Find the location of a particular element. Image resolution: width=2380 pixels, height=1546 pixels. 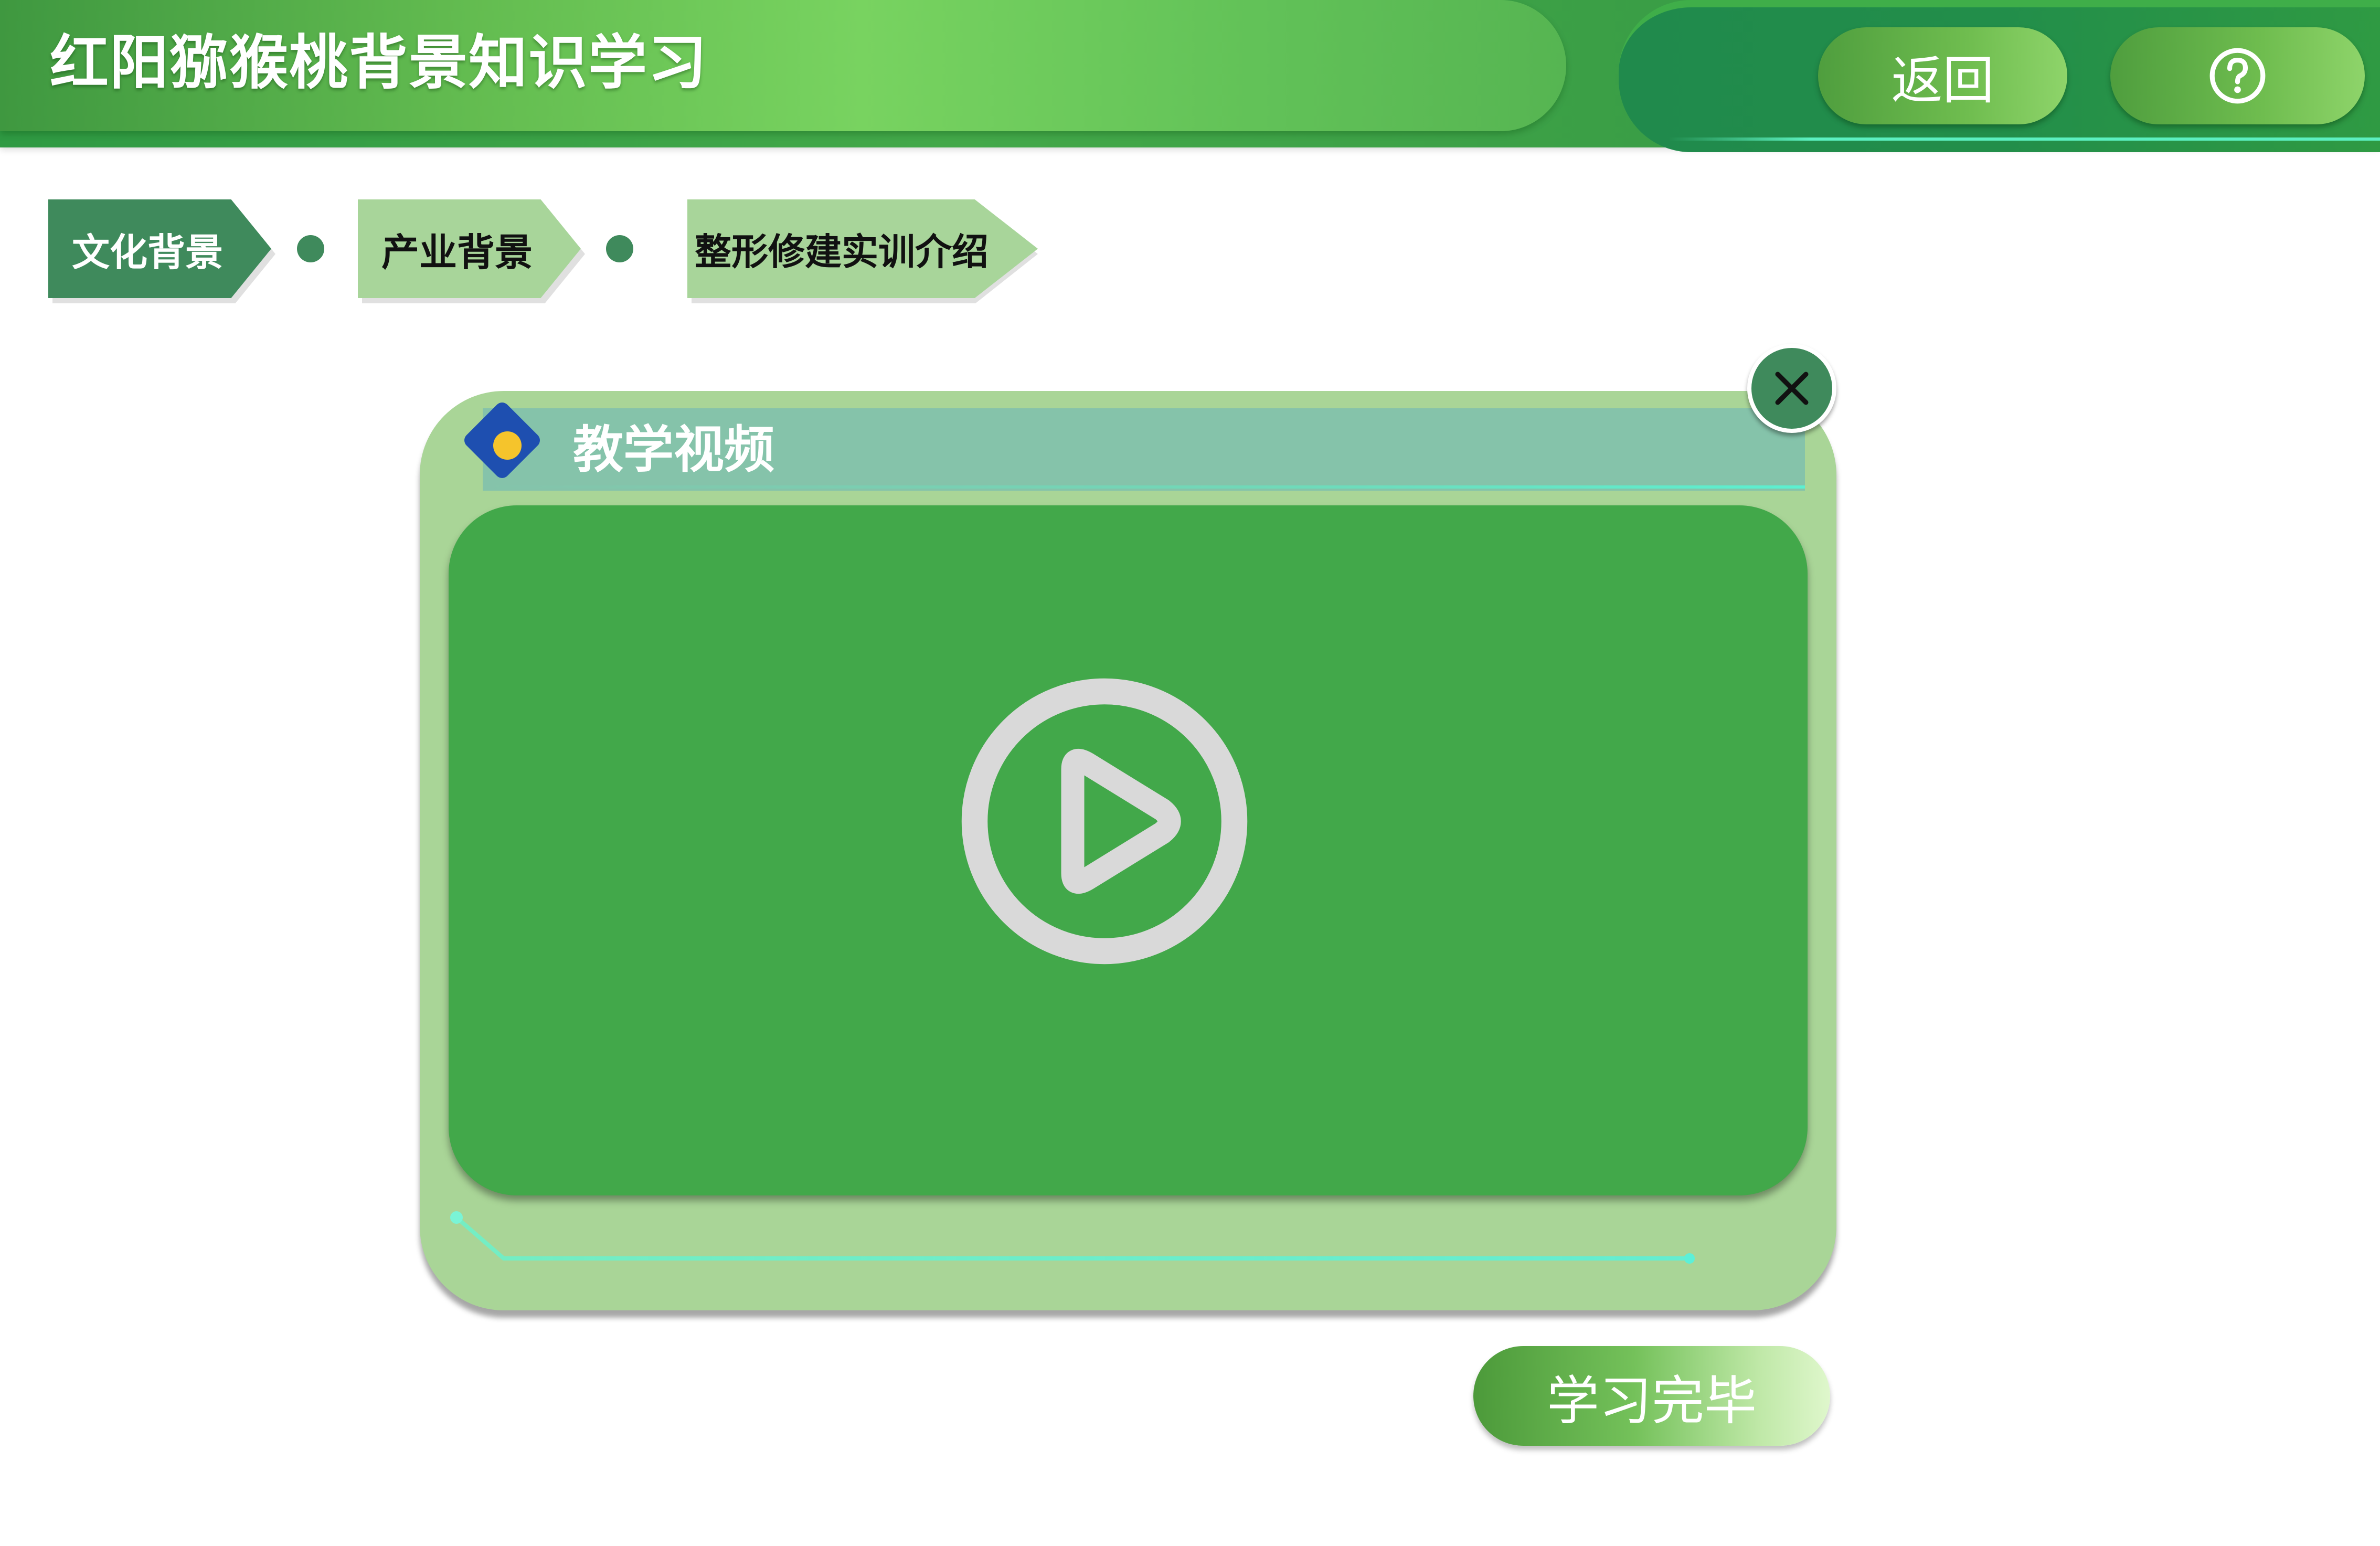

step-label: 整形修建实训介绍 is located at coordinates (842, 251).